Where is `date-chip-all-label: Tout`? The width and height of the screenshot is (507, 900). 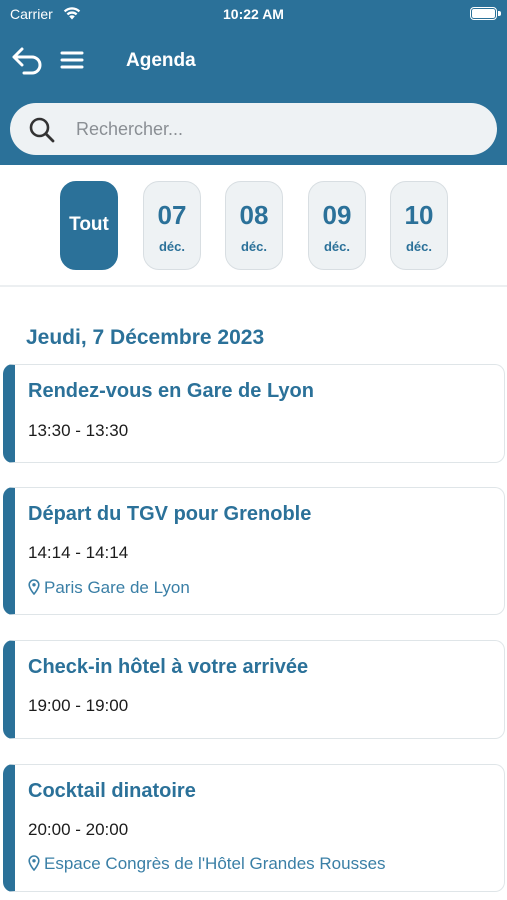
date-chip-all-label: Tout is located at coordinates (89, 224).